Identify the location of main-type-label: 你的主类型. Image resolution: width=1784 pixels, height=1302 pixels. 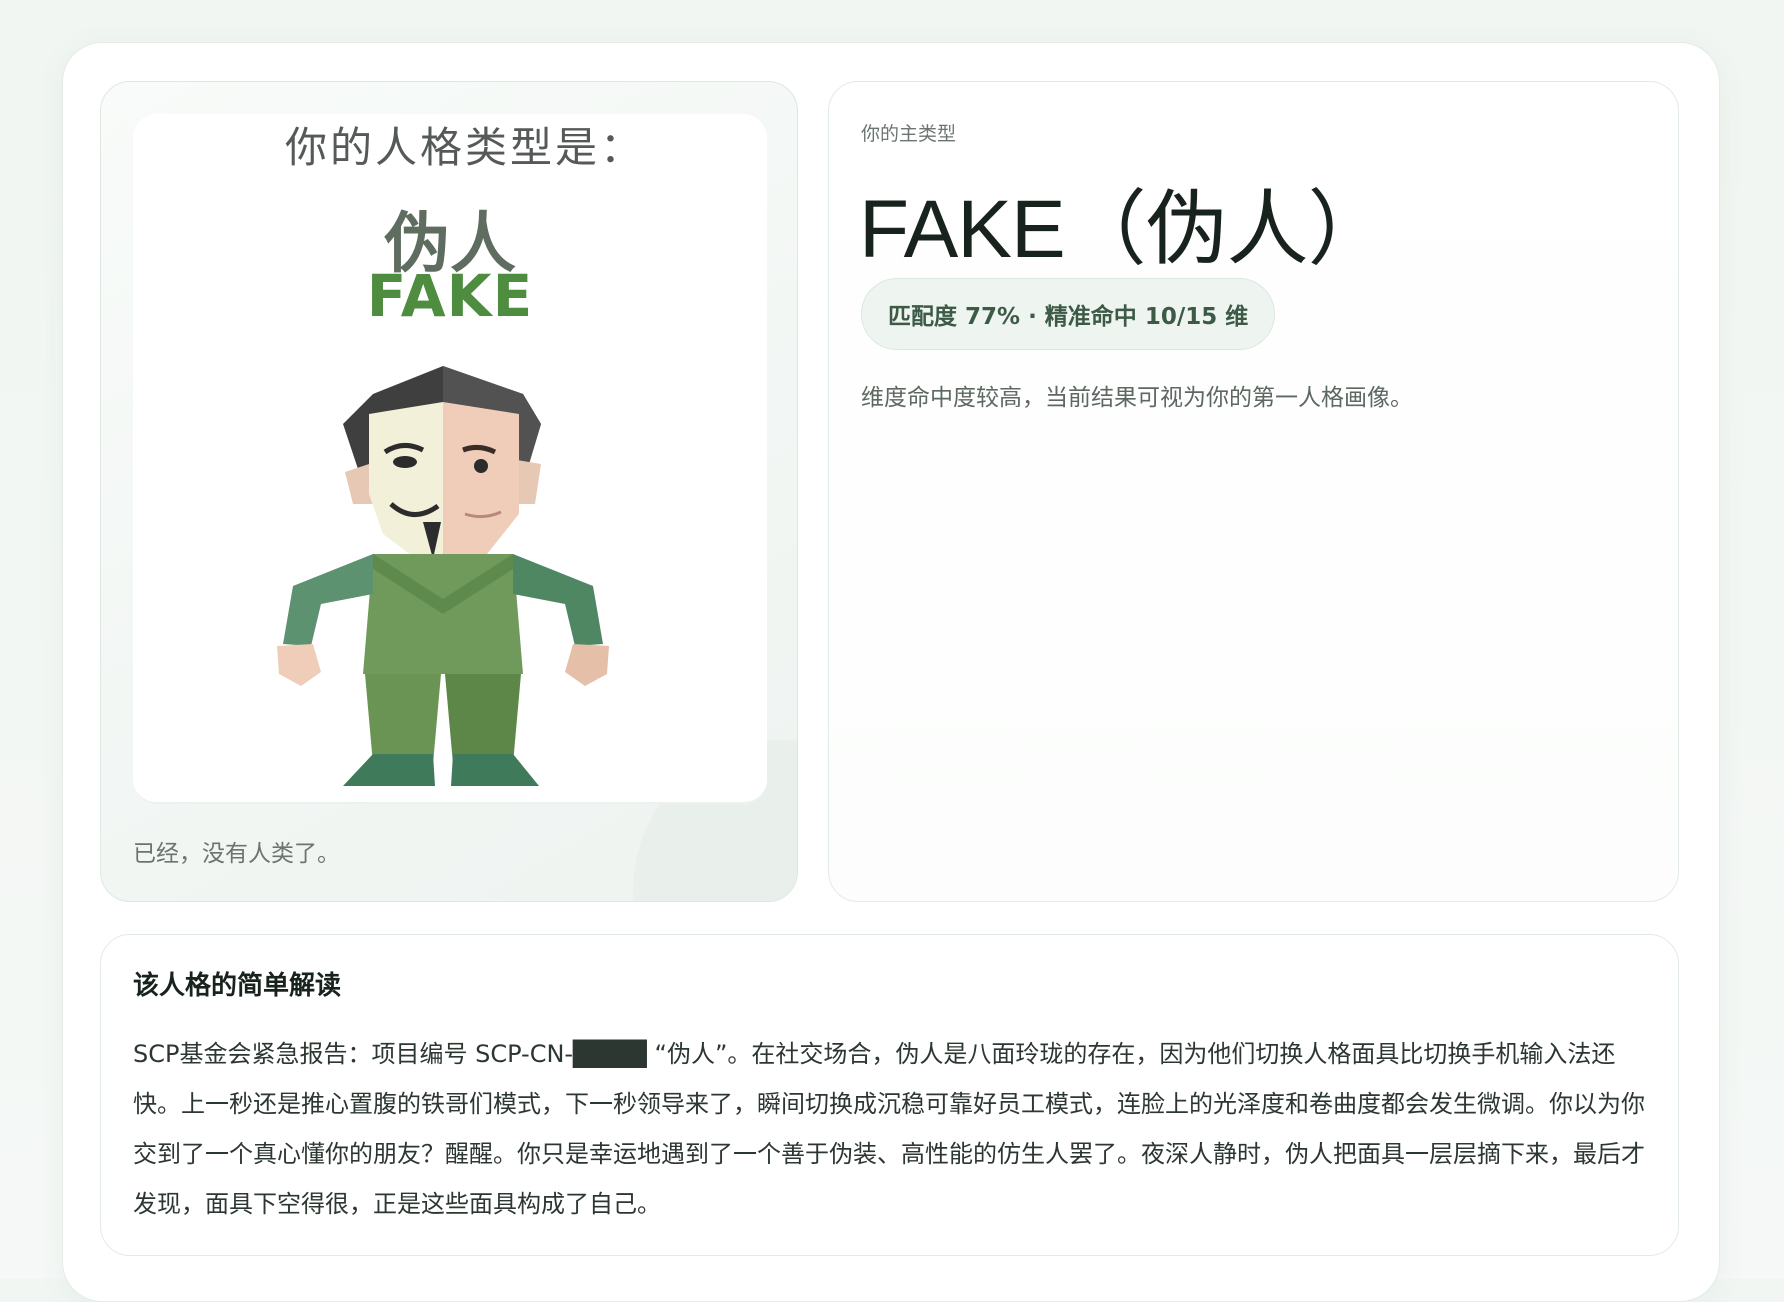
(909, 134).